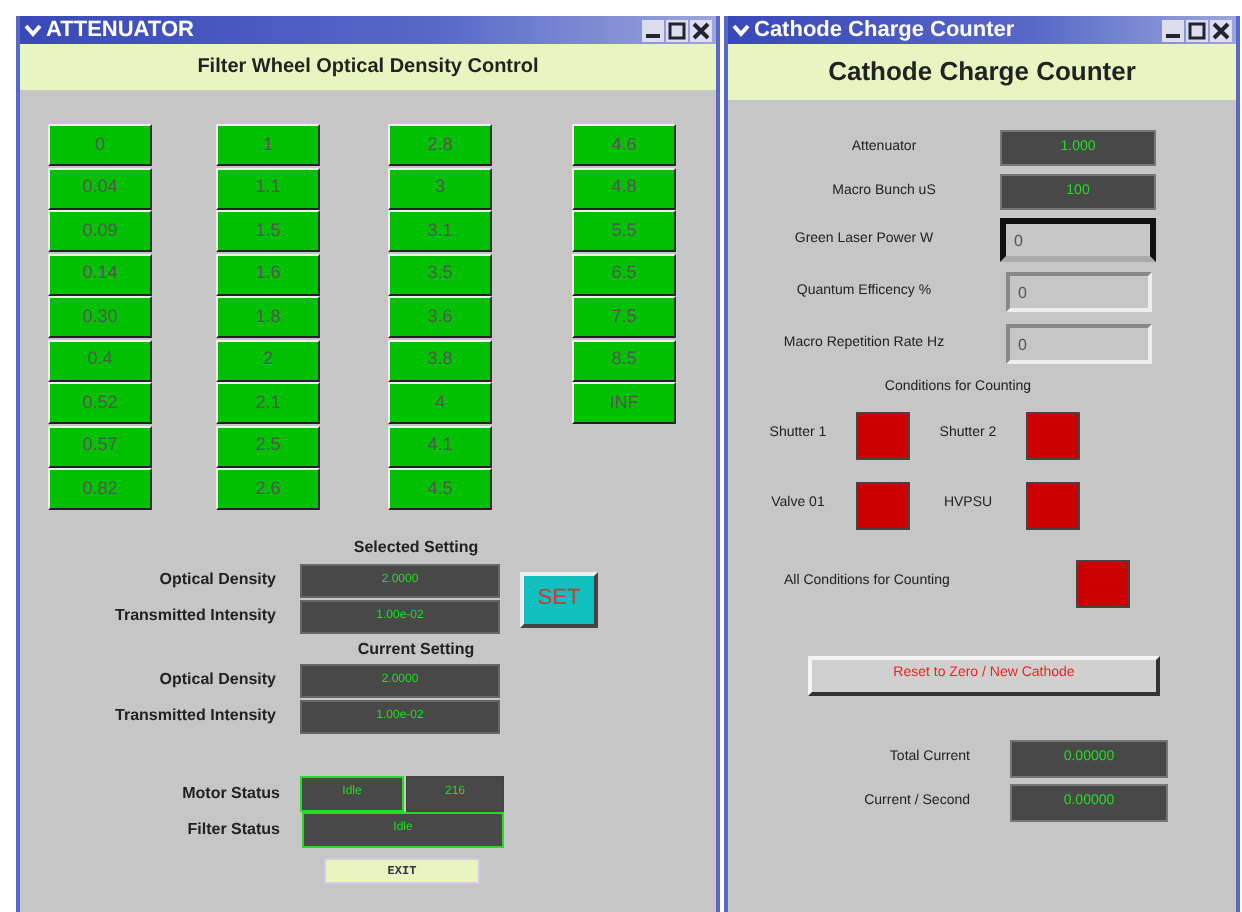 The height and width of the screenshot is (912, 1242). I want to click on section-heading: Current Setting, so click(416, 649).